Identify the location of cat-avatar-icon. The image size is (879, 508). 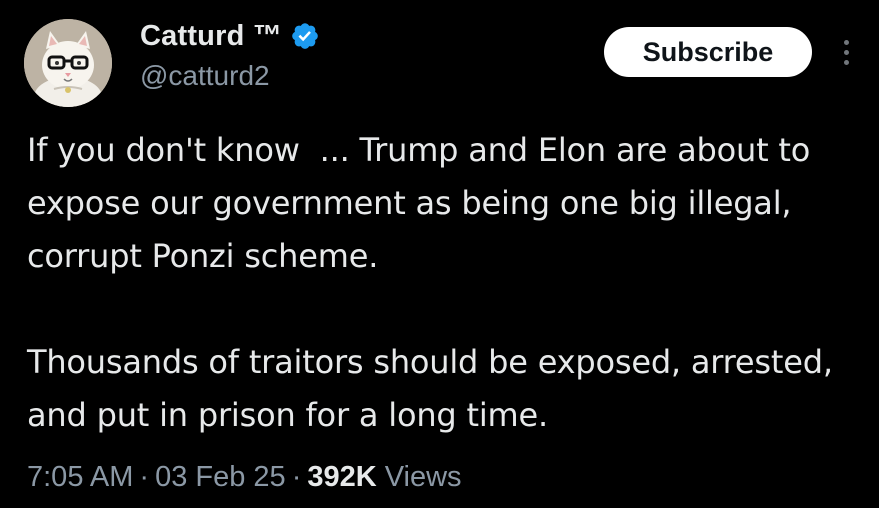
(68, 63).